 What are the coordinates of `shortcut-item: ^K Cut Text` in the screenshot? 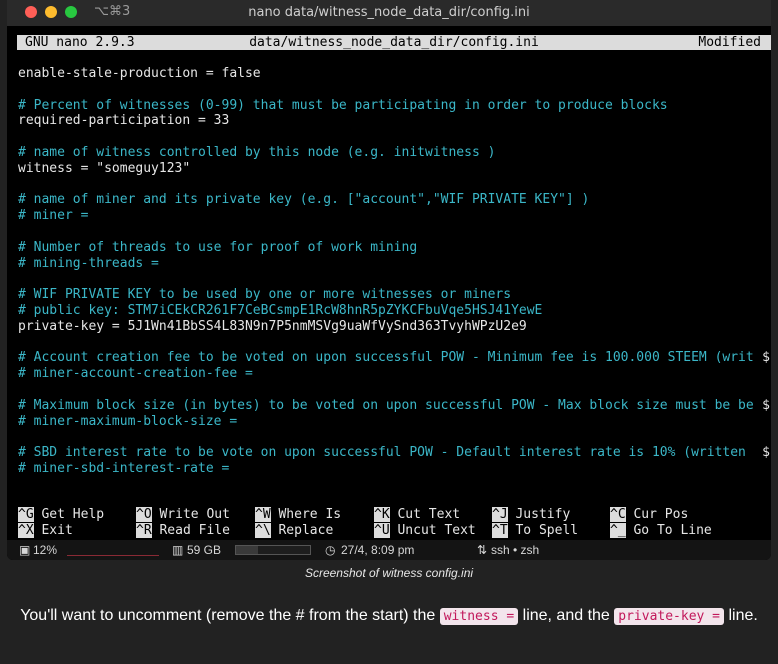 It's located at (417, 515).